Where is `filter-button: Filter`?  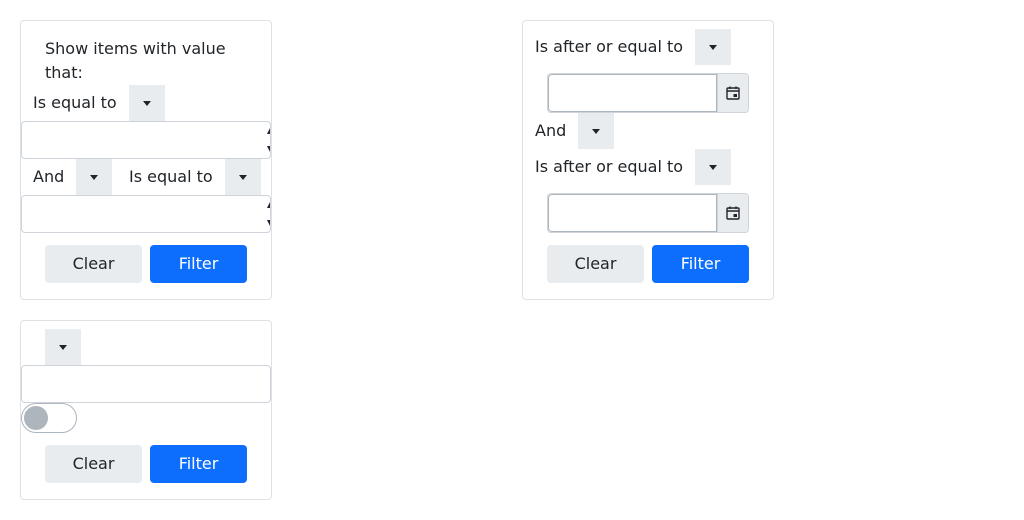 filter-button: Filter is located at coordinates (198, 264).